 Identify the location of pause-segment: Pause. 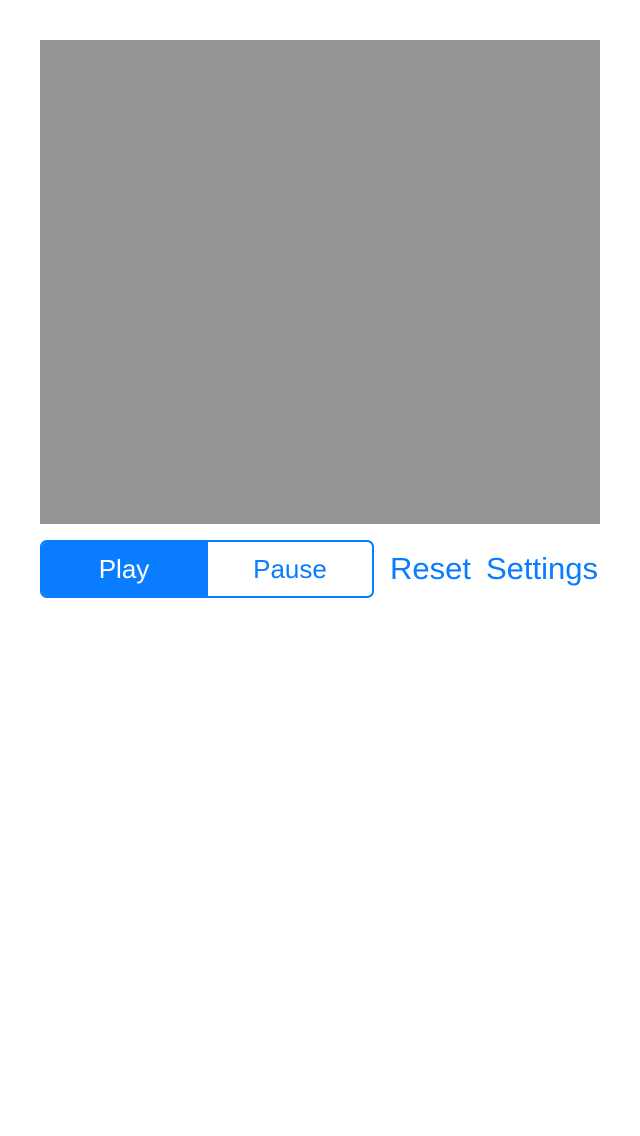
(289, 569).